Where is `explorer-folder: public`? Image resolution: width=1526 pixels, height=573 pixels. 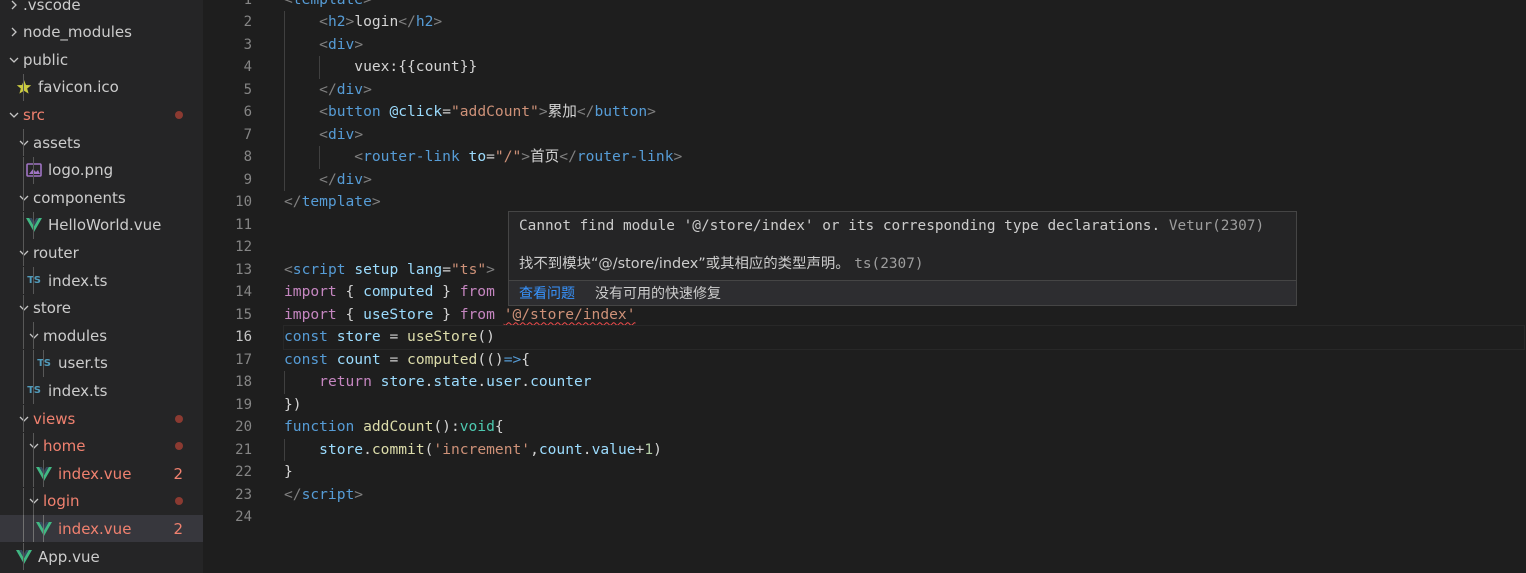 explorer-folder: public is located at coordinates (101, 59).